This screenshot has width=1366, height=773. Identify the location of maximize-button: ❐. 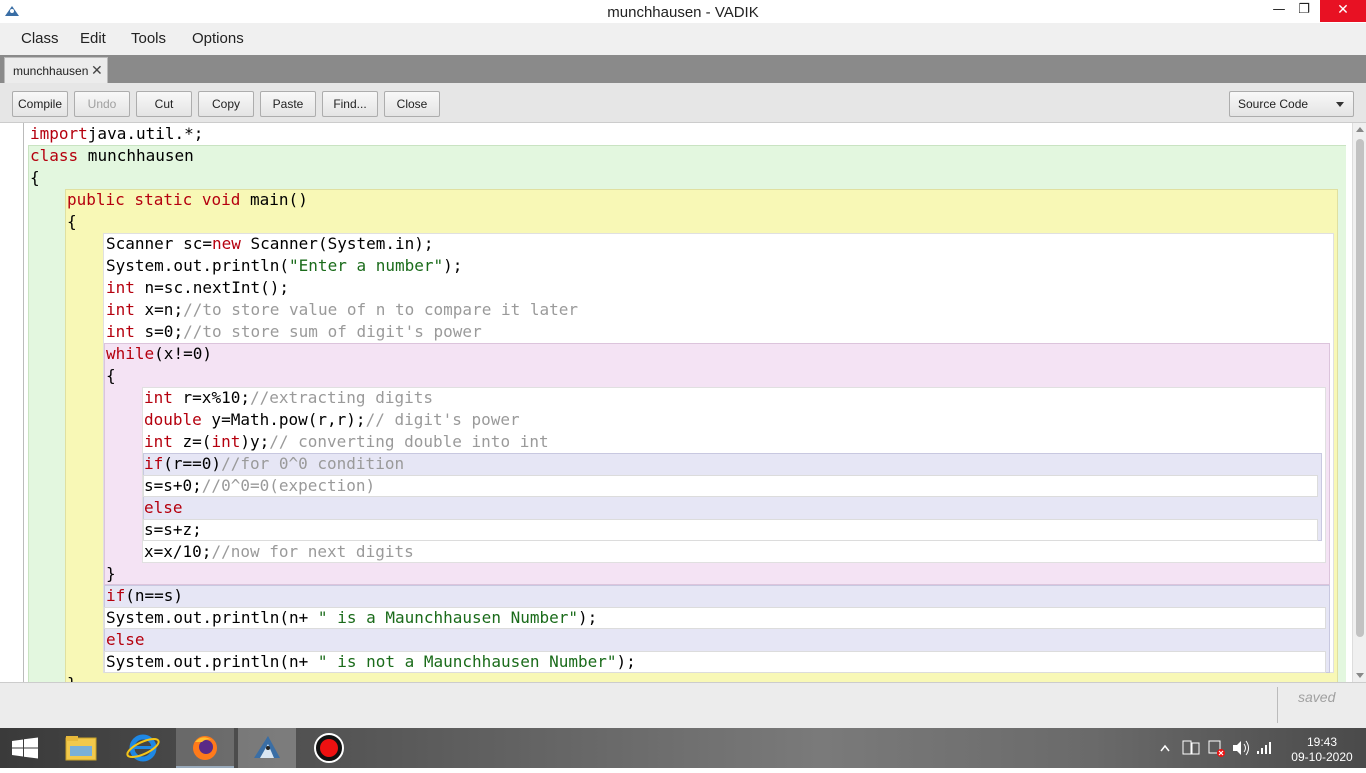
(1304, 11).